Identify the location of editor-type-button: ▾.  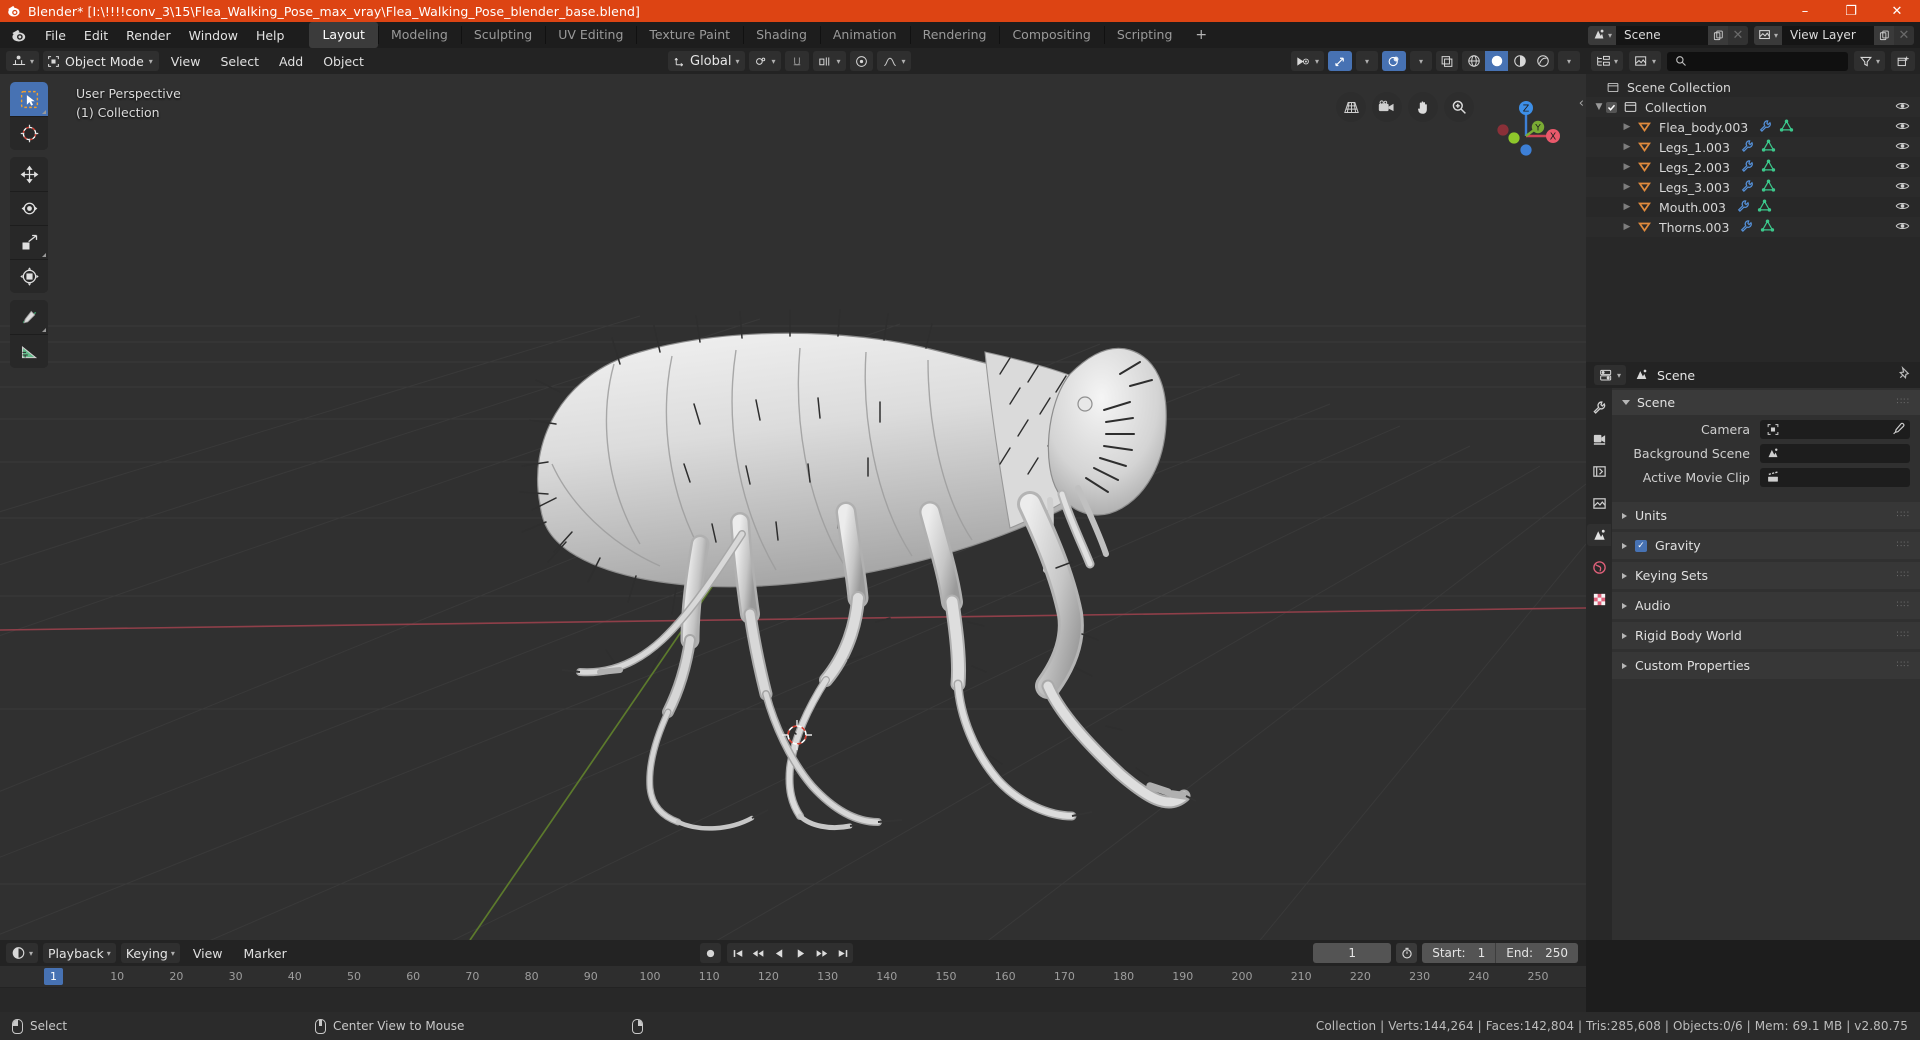
(23, 61).